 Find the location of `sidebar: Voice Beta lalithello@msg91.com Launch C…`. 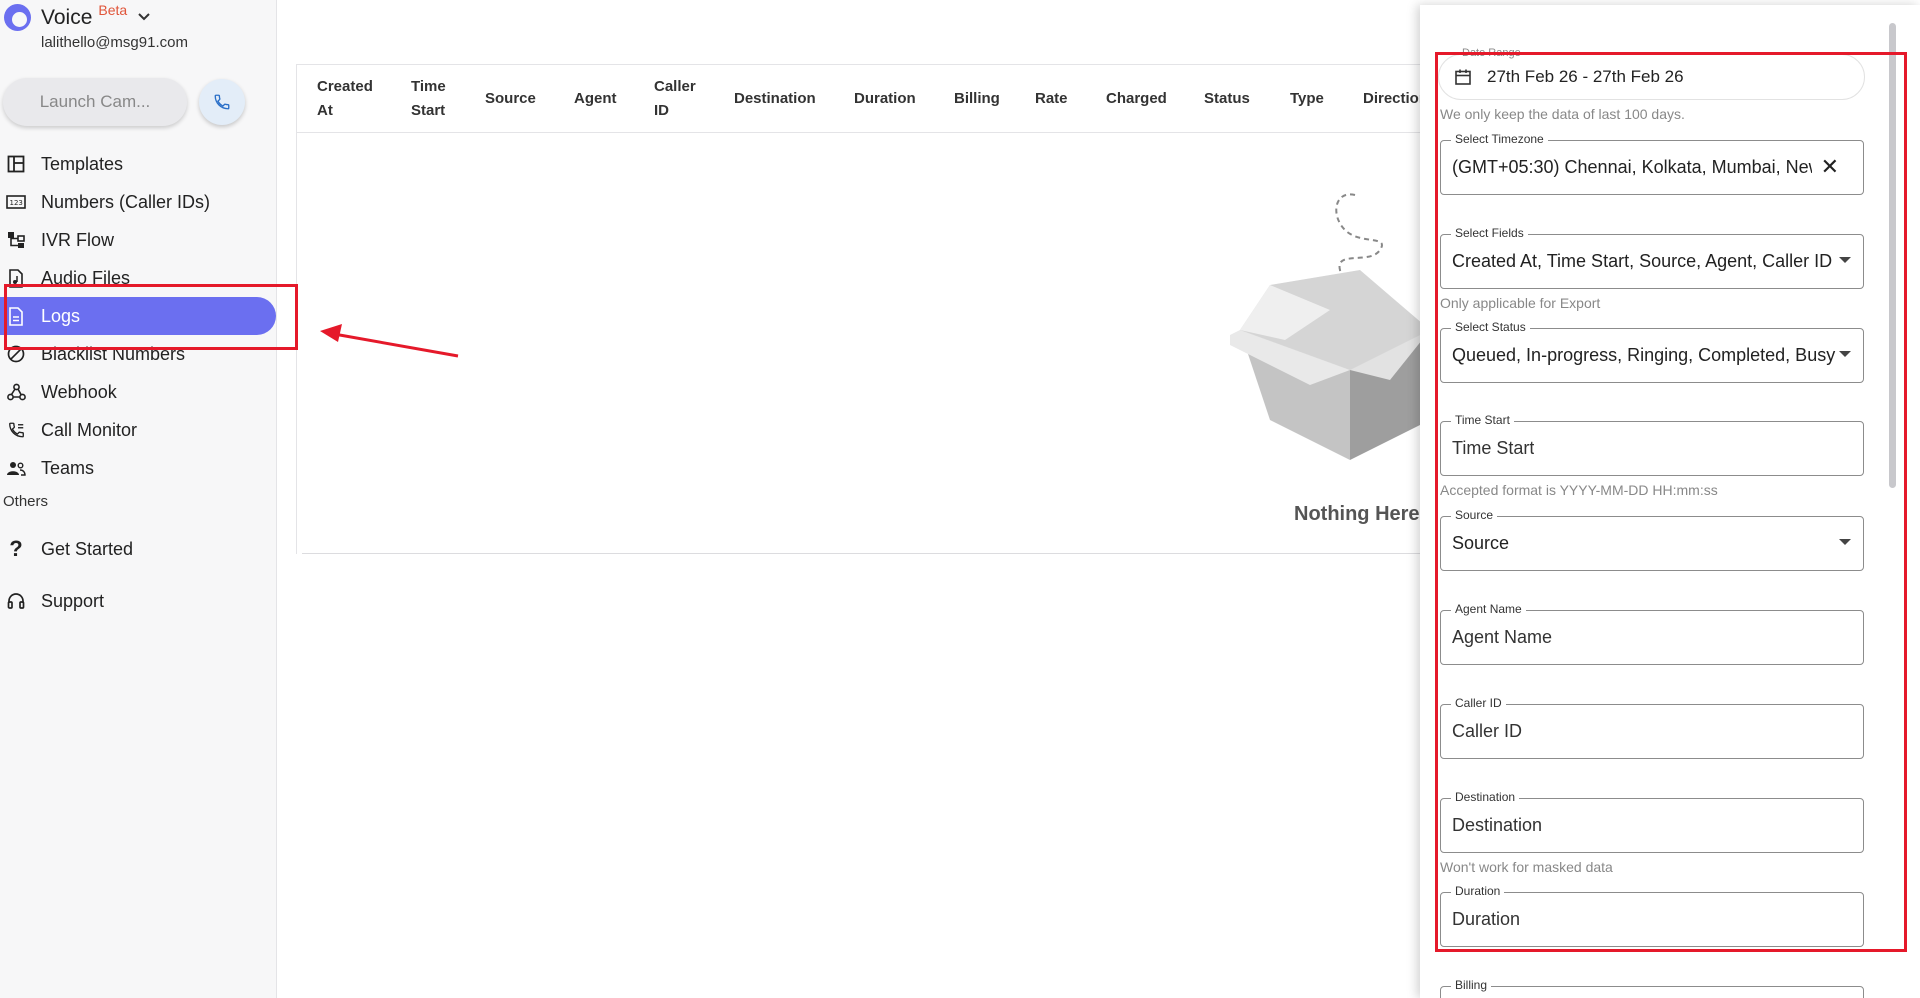

sidebar: Voice Beta lalithello@msg91.com Launch C… is located at coordinates (138, 499).